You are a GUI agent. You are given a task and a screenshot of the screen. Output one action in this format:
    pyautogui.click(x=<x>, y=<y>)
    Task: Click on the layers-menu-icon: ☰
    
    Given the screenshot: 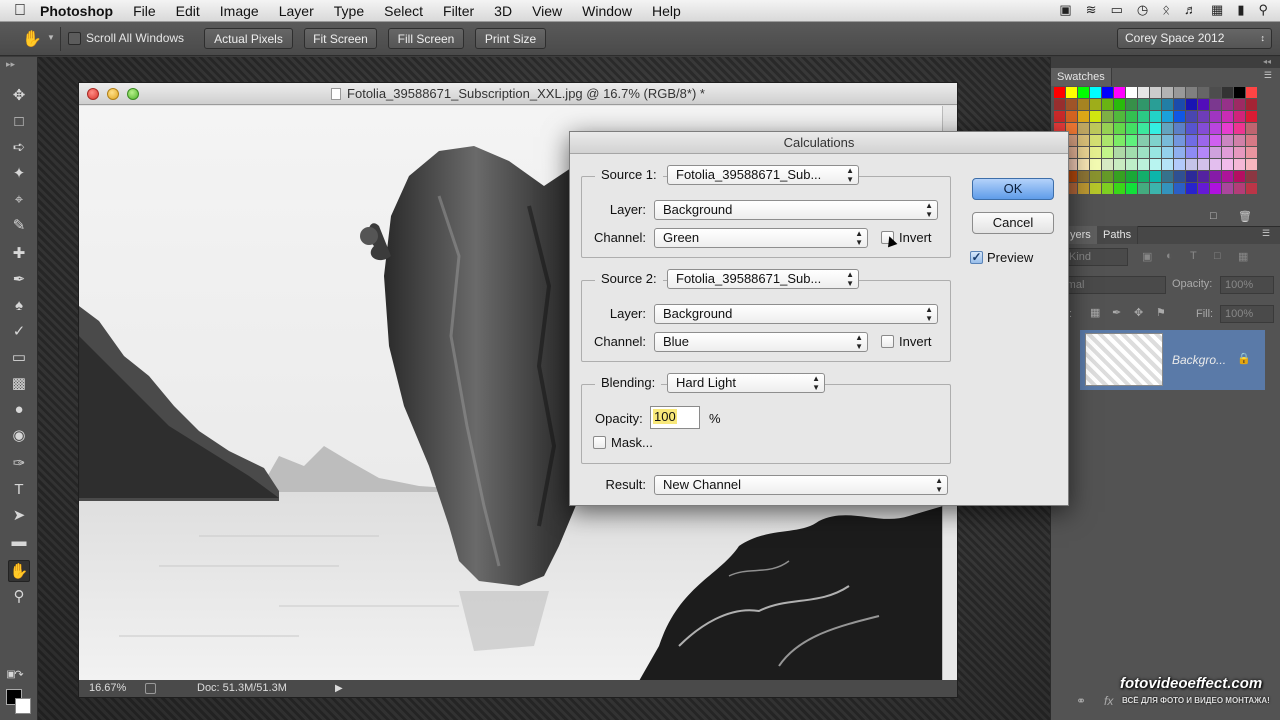 What is the action you would take?
    pyautogui.click(x=1266, y=233)
    